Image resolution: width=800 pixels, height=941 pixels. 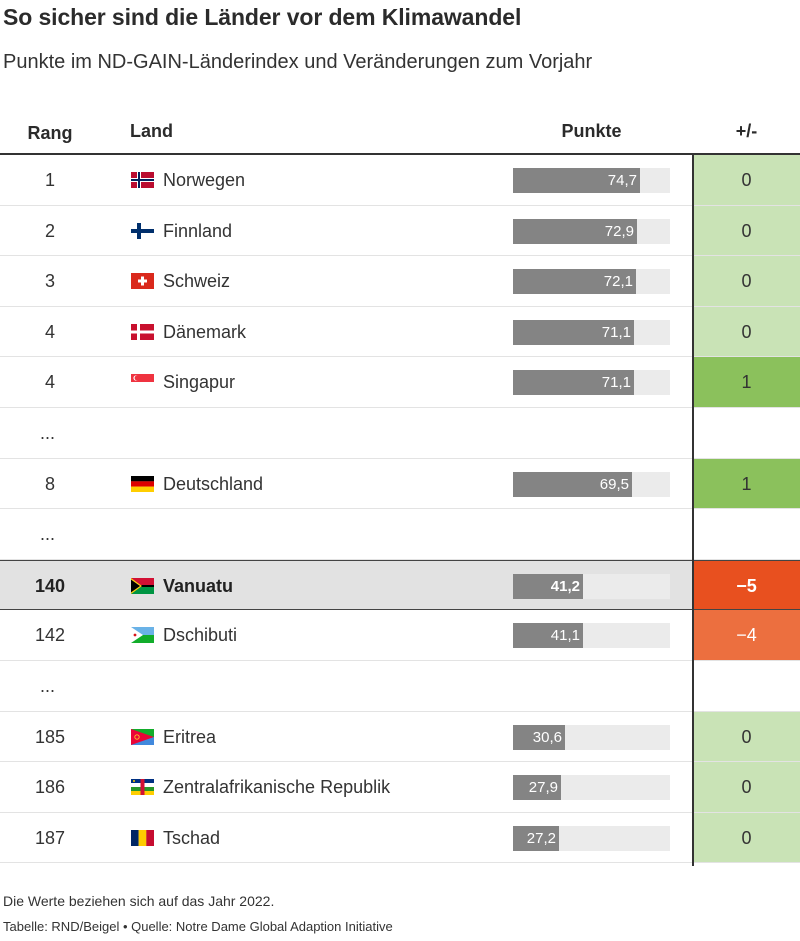 I want to click on table-row: 8 Deutschland 69,5 1, so click(x=400, y=484).